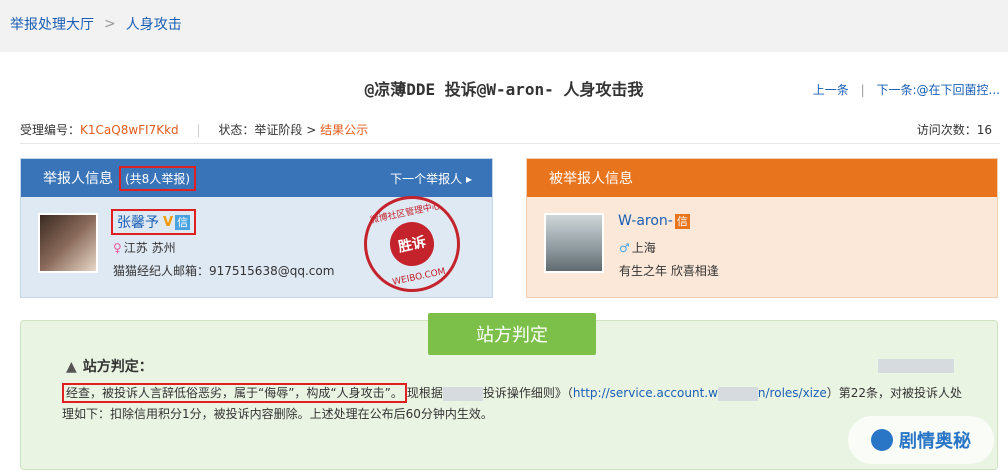 The width and height of the screenshot is (1008, 473). What do you see at coordinates (344, 130) in the screenshot?
I see `status-result-link: 结果公示` at bounding box center [344, 130].